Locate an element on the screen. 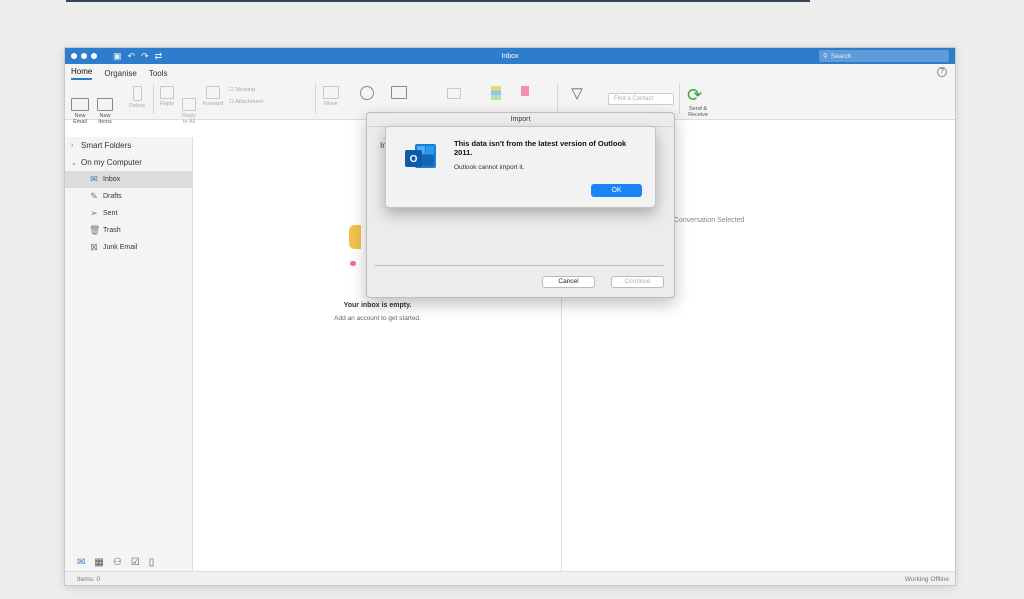  alert-message: Outlook cannot import it. is located at coordinates (489, 167).